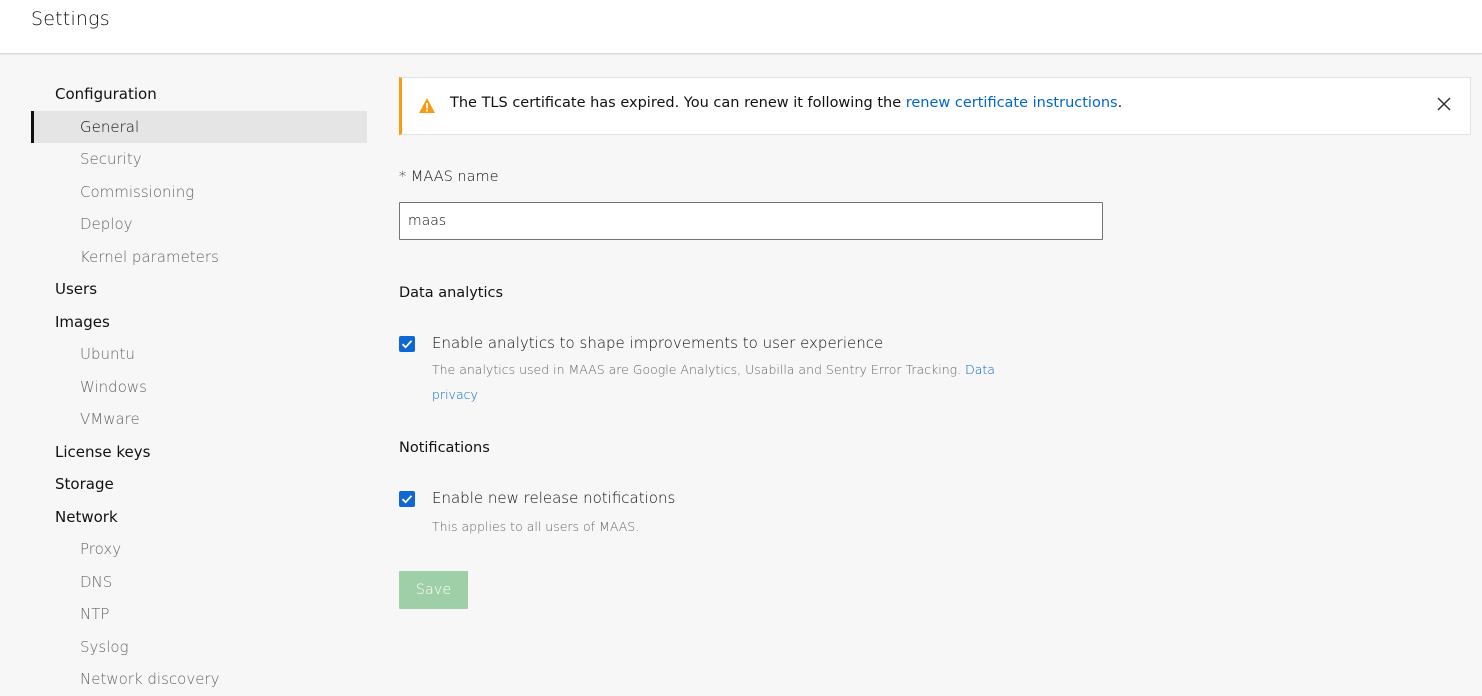 The height and width of the screenshot is (696, 1482). I want to click on renew-certificate-link: renew certificate instructions, so click(1012, 103).